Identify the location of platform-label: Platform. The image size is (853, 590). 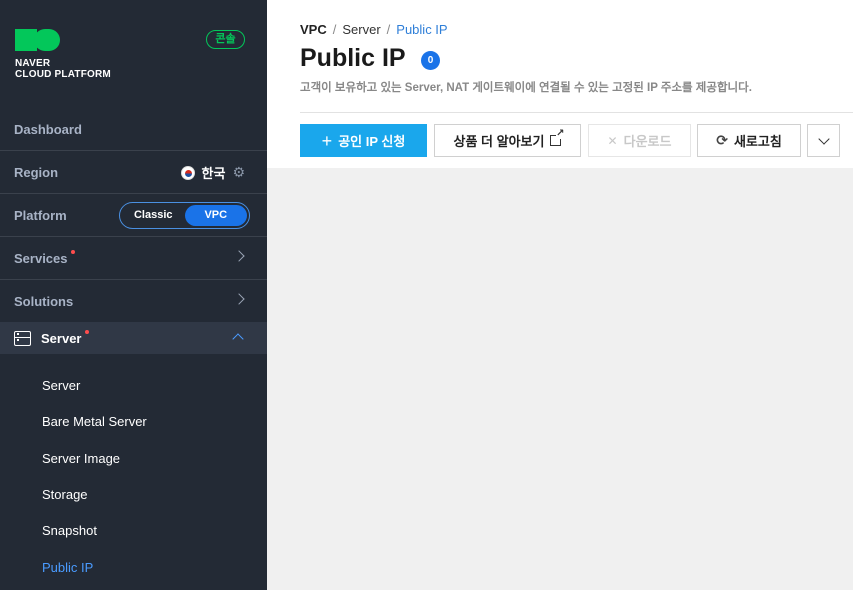
(40, 215).